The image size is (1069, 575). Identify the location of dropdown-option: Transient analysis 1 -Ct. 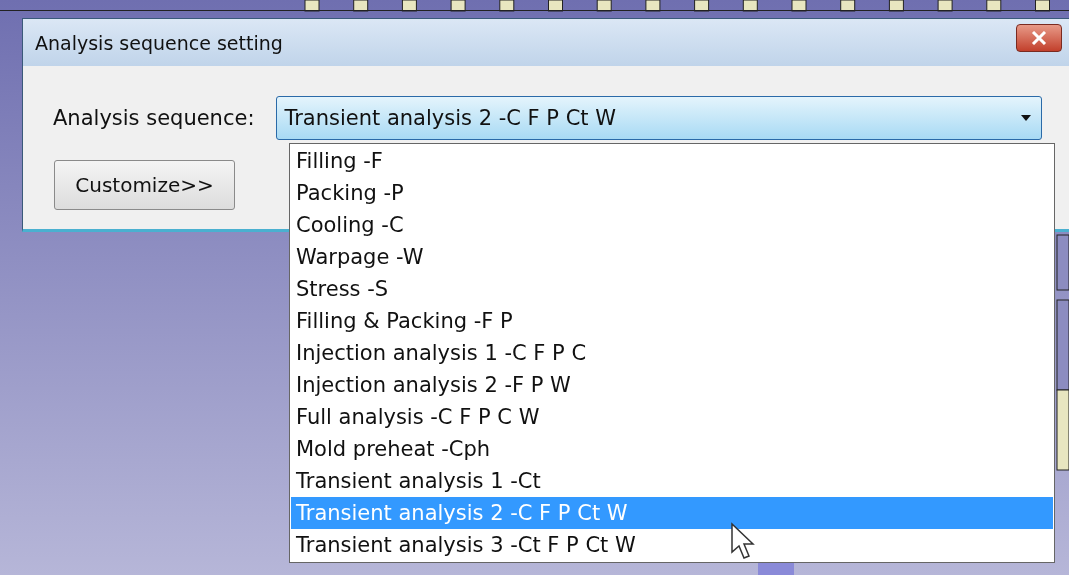
(672, 481).